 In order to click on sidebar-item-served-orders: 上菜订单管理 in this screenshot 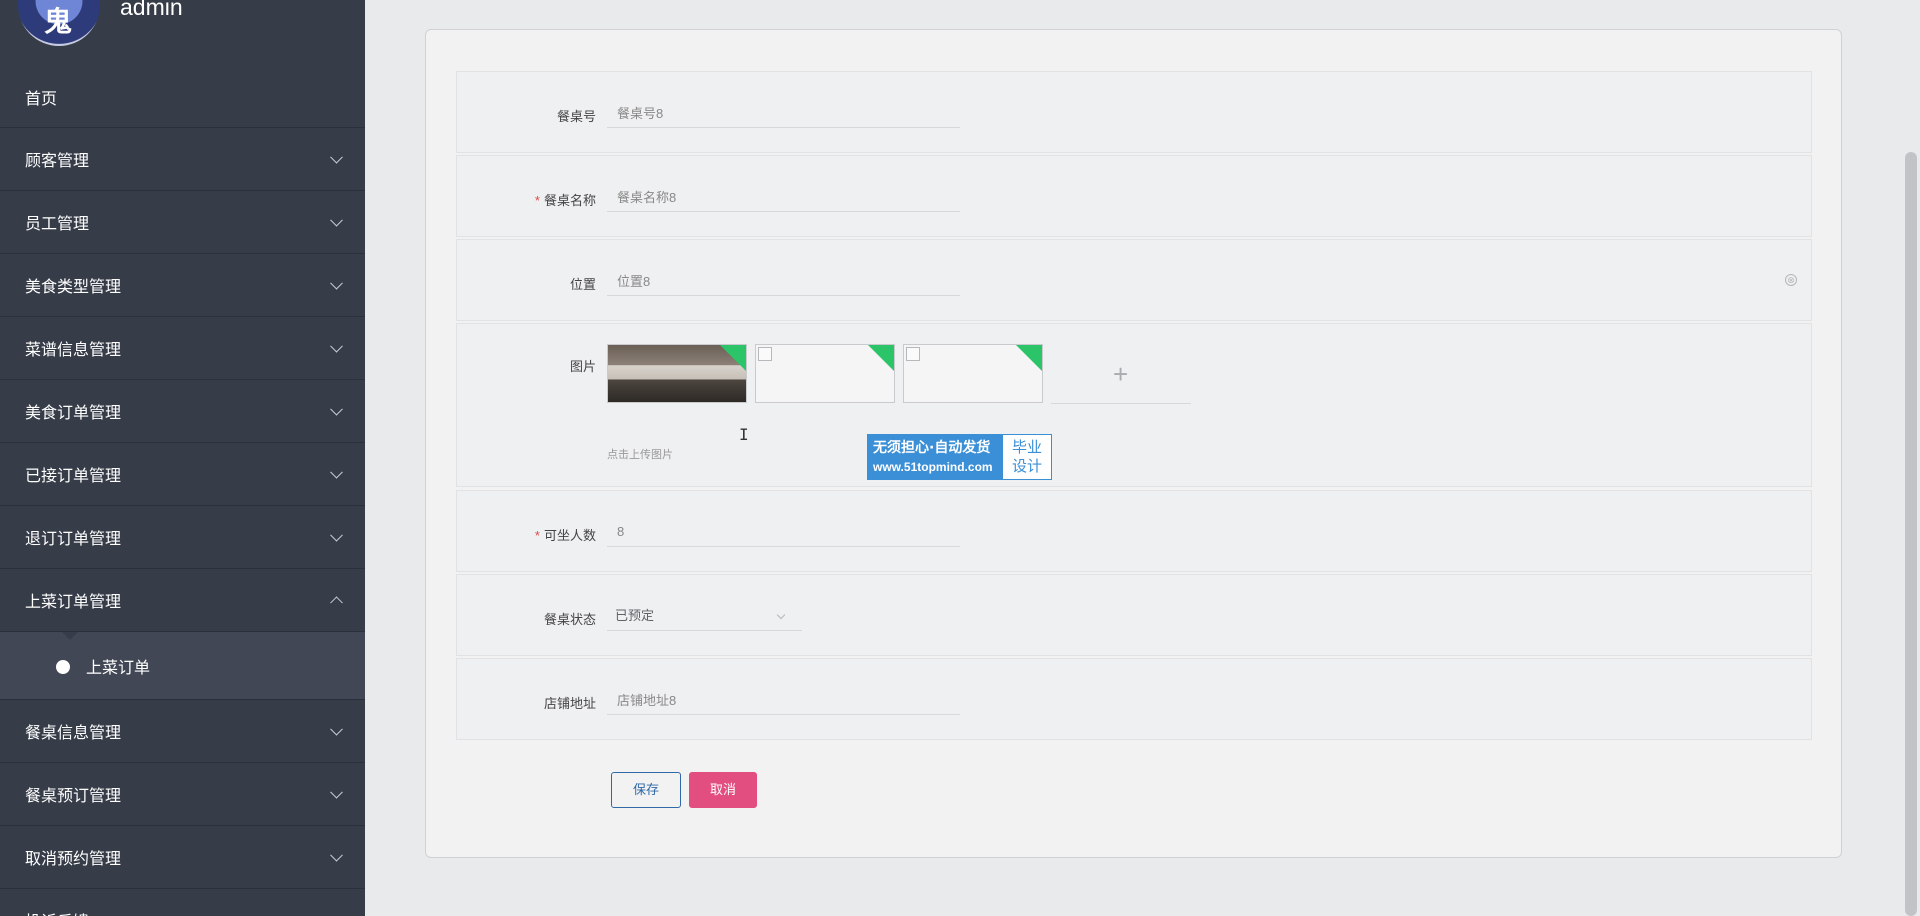, I will do `click(182, 600)`.